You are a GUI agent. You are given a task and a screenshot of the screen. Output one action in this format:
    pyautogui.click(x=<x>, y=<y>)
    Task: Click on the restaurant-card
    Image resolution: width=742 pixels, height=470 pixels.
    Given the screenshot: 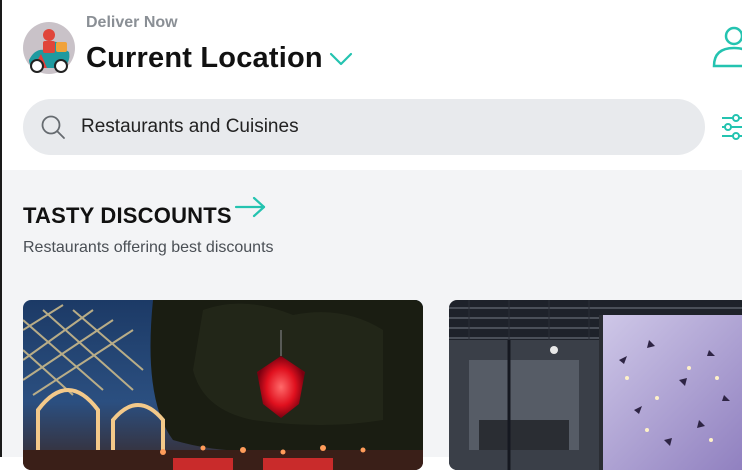 What is the action you would take?
    pyautogui.click(x=595, y=385)
    